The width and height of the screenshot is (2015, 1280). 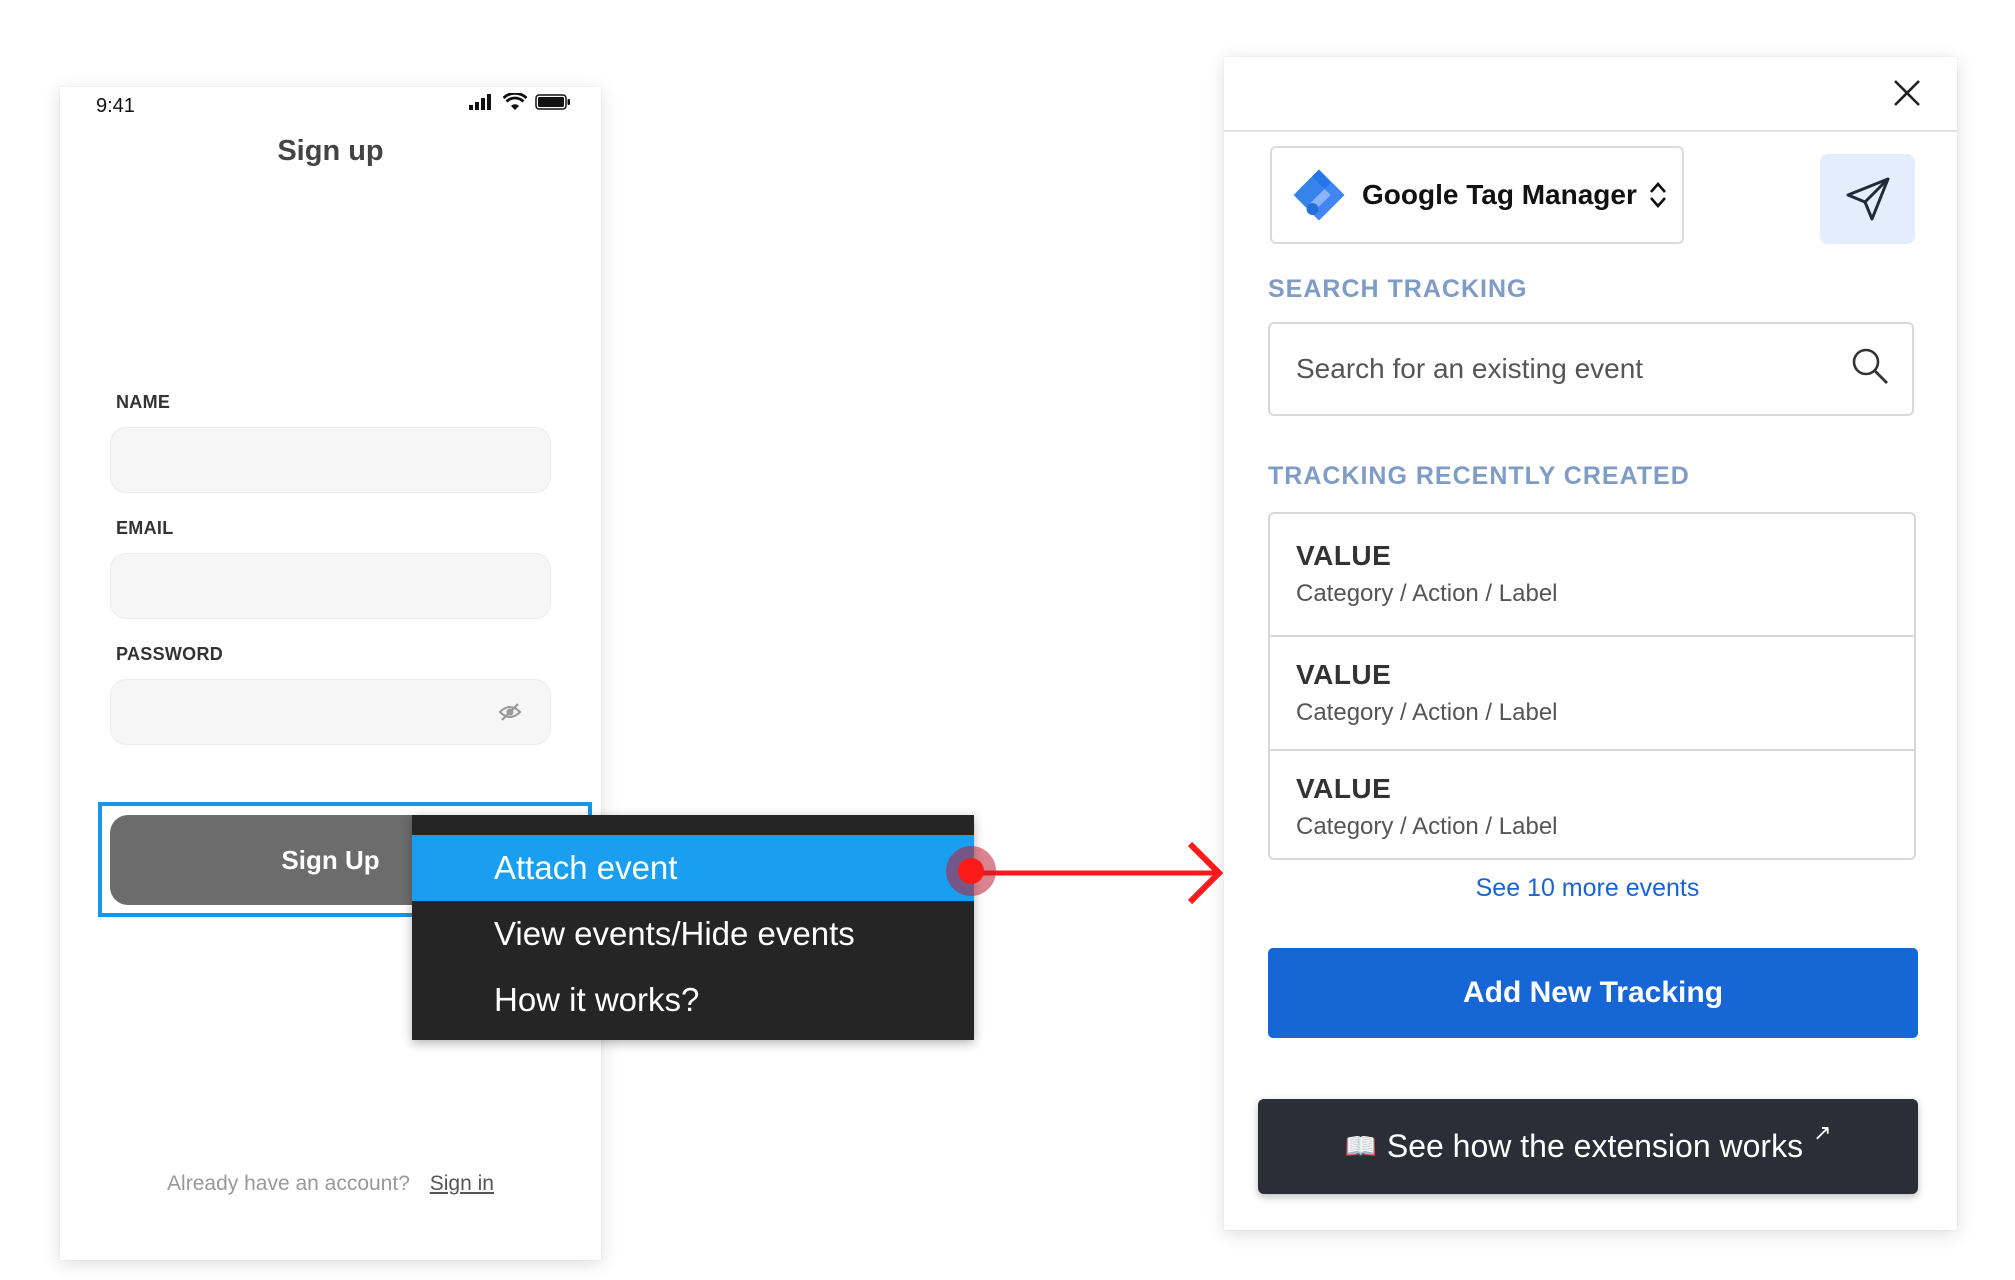 I want to click on menu-item-how-it-works: How it works?, so click(x=693, y=1000).